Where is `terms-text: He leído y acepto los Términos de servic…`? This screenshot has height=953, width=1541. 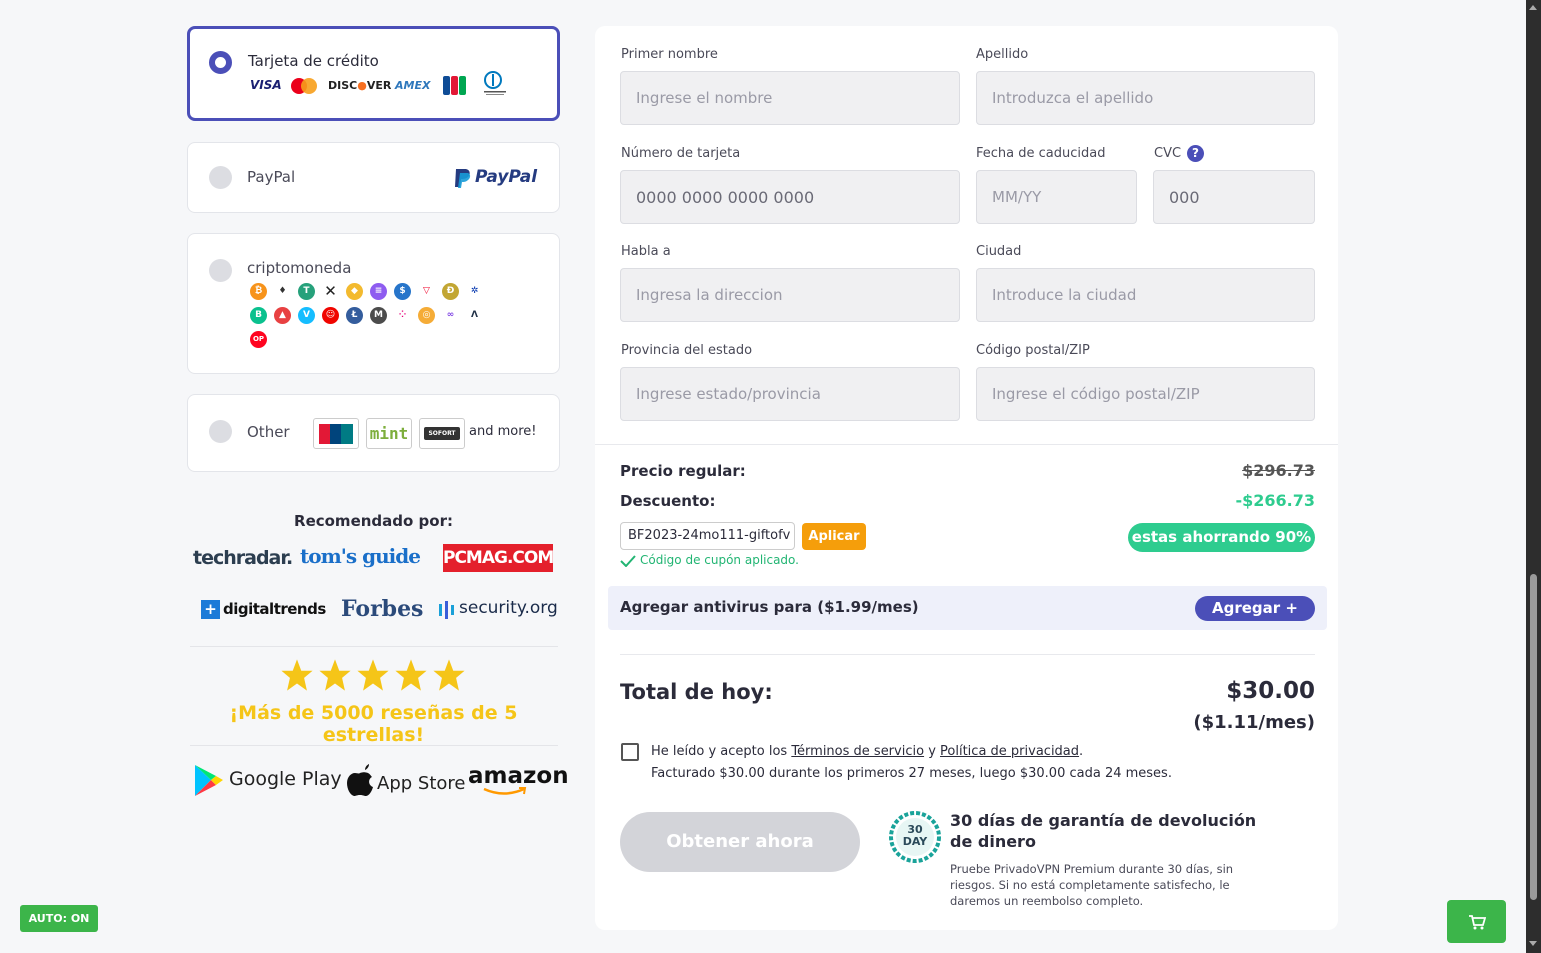
terms-text: He leído y acepto los Términos de servic… is located at coordinates (911, 762).